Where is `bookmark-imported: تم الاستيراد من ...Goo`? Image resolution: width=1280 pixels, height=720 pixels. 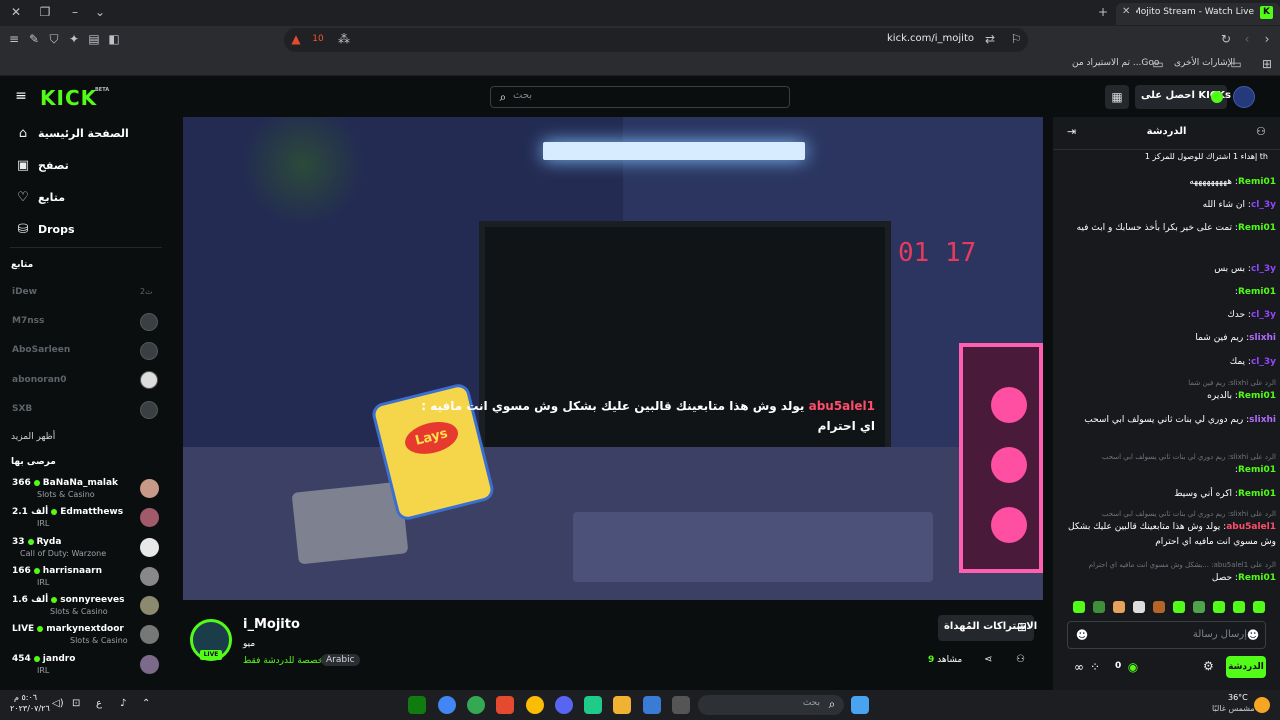 bookmark-imported: تم الاستيراد من ...Goo is located at coordinates (1115, 63).